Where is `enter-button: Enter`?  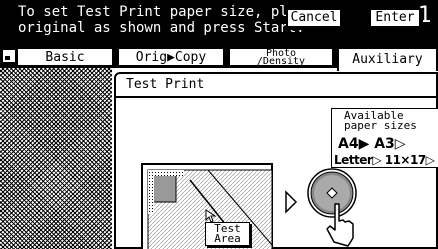
enter-button: Enter is located at coordinates (395, 18).